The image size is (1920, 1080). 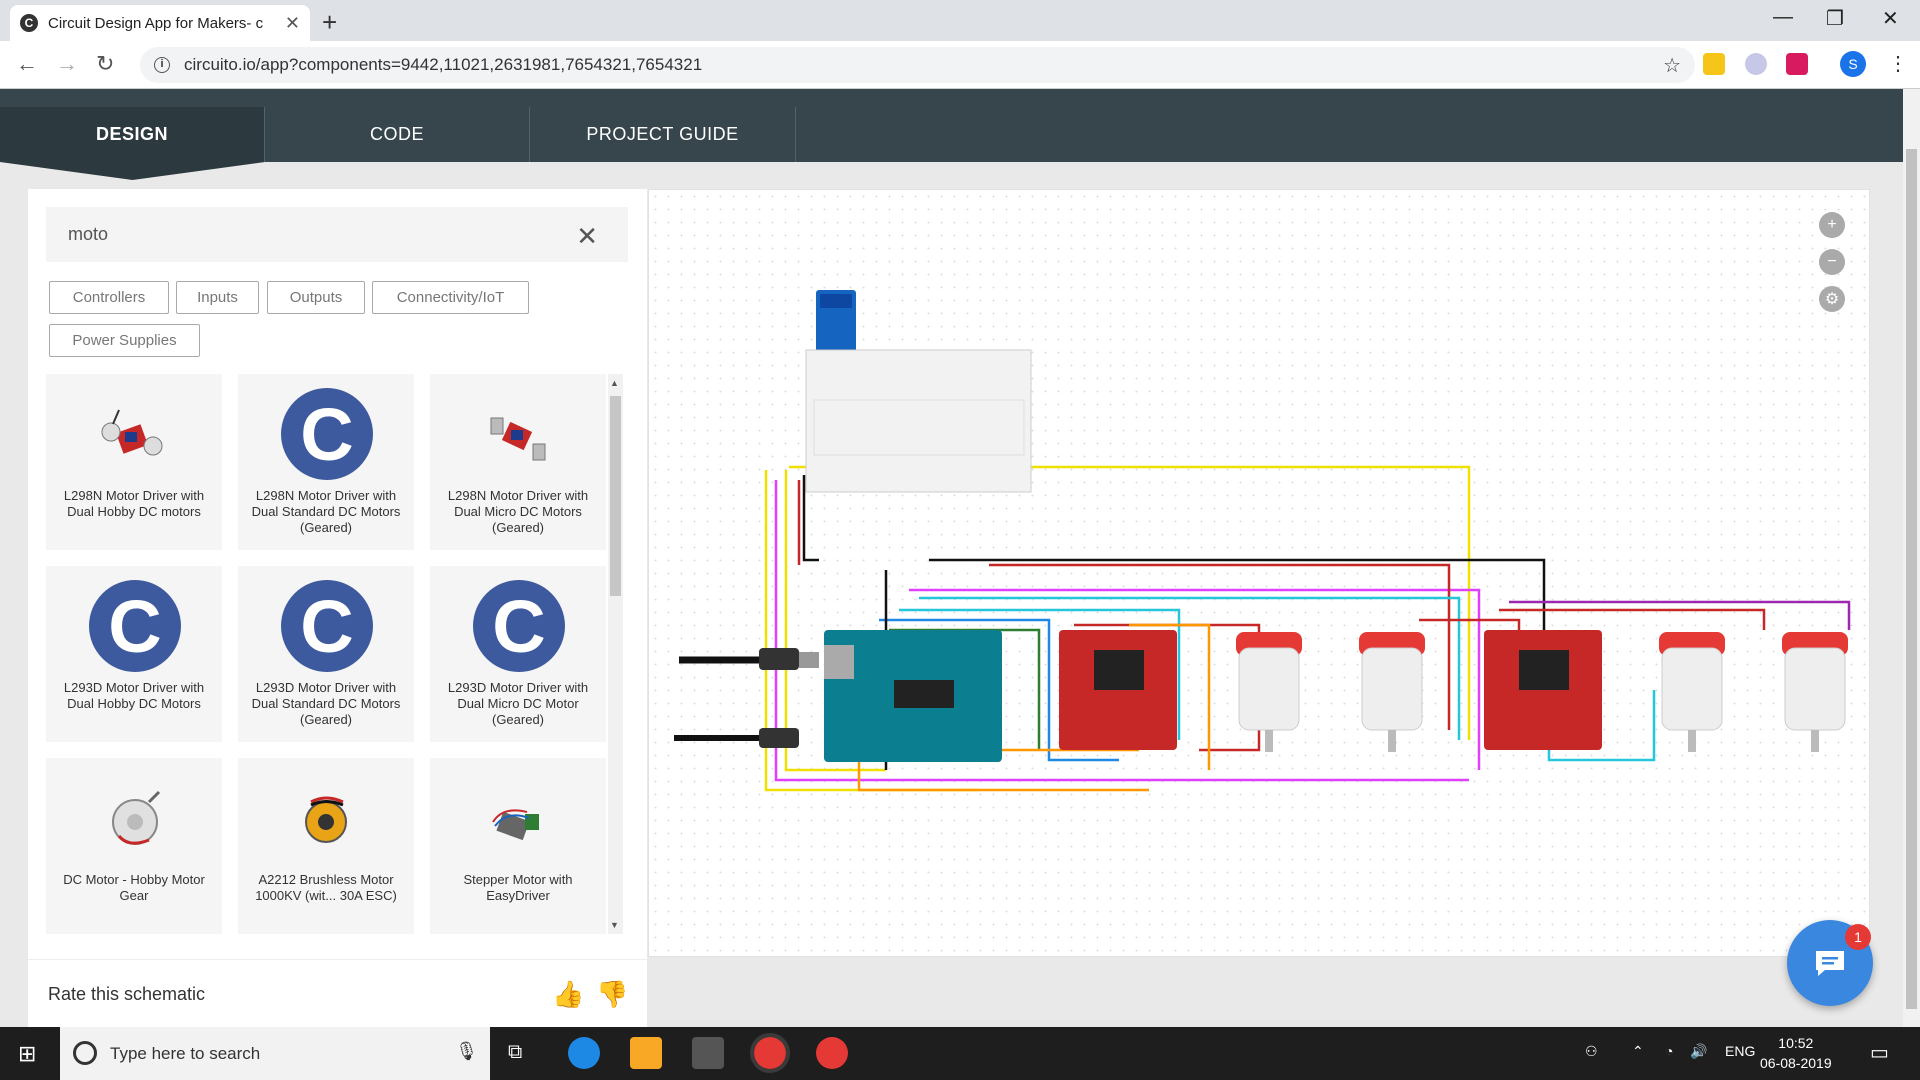 I want to click on bookmark-star-icon: ☆, so click(x=1672, y=65).